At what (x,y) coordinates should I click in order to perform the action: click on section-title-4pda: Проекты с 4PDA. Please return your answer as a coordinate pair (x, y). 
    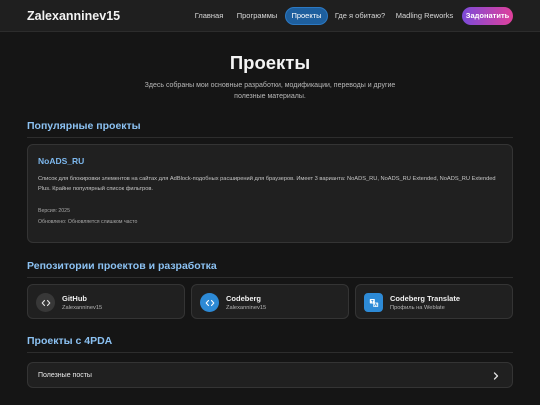
    Looking at the image, I should click on (70, 341).